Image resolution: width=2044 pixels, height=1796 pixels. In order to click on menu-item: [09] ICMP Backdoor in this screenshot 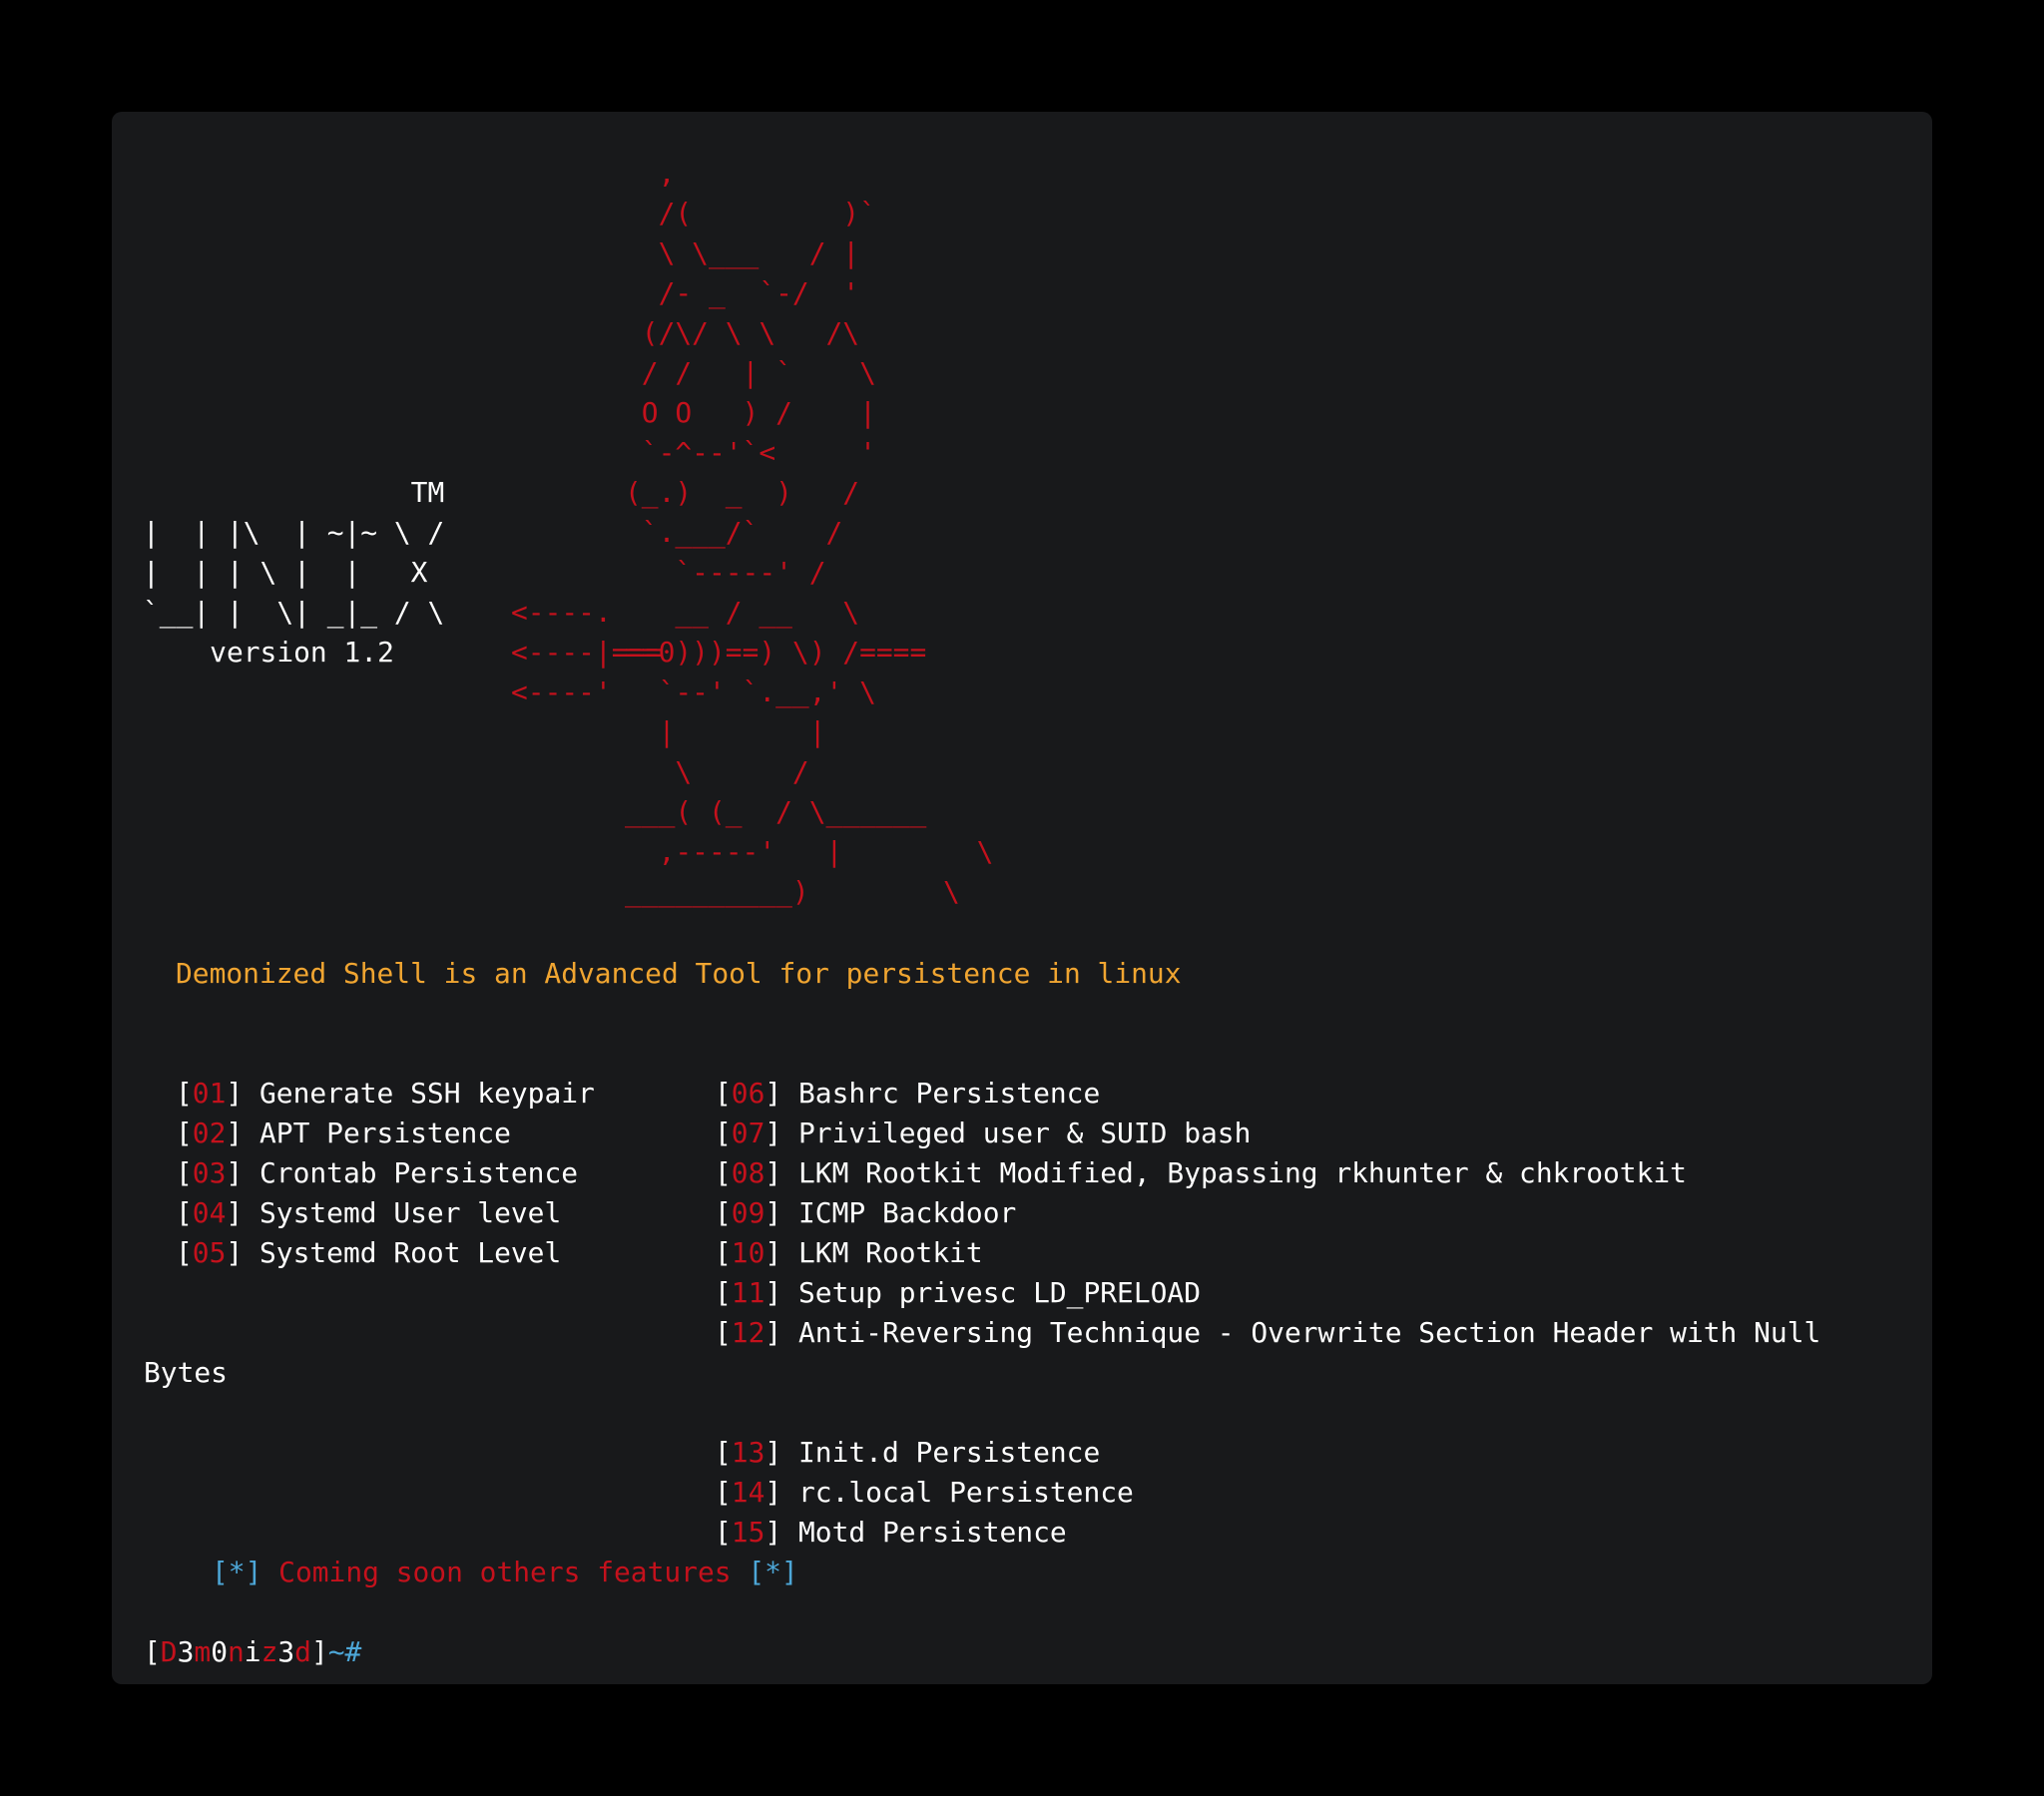, I will do `click(866, 1212)`.